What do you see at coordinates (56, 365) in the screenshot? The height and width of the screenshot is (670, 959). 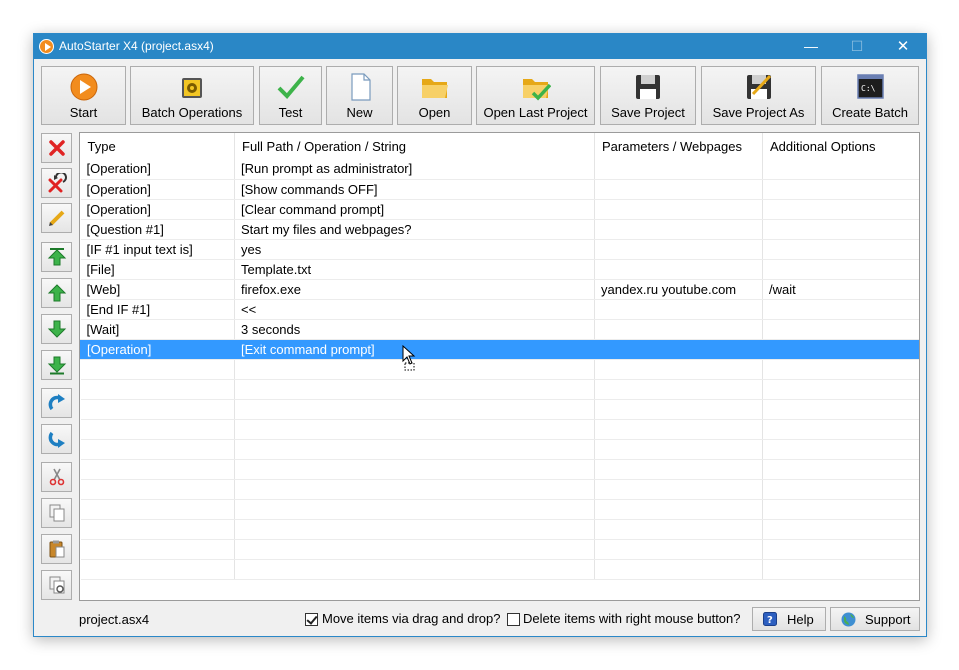 I see `move-bottom-button` at bounding box center [56, 365].